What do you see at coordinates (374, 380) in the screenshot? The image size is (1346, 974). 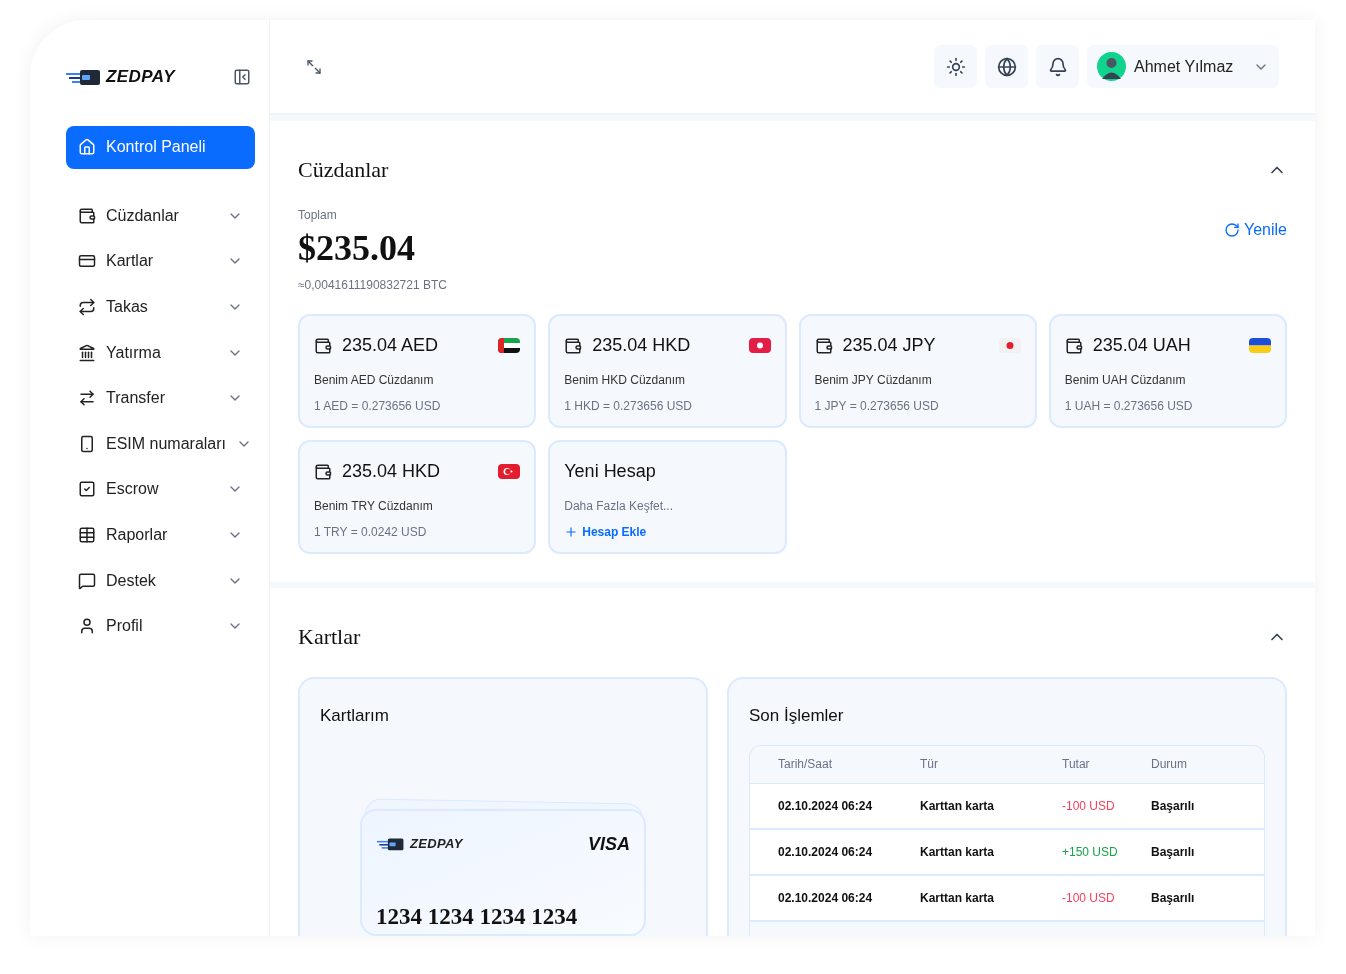 I see `wallet-name: Benim AED Cüzdanım` at bounding box center [374, 380].